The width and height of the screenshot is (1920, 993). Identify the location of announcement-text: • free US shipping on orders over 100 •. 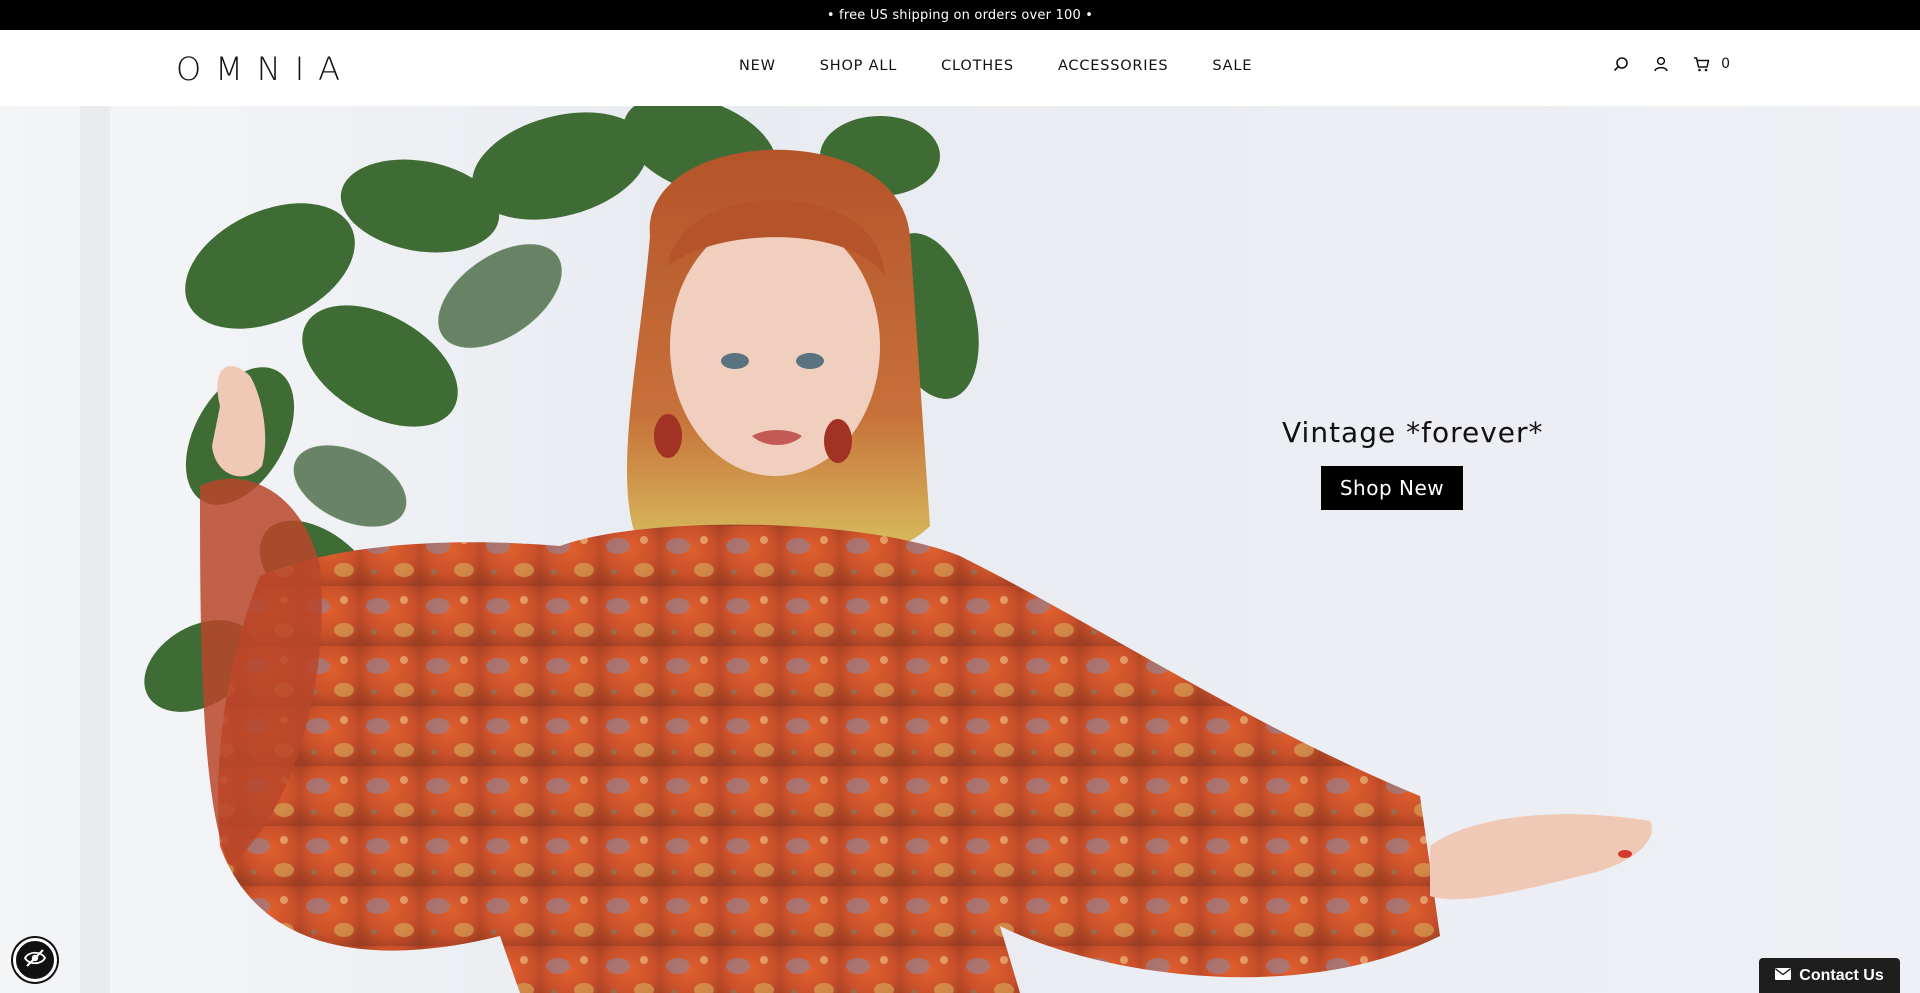
(960, 15).